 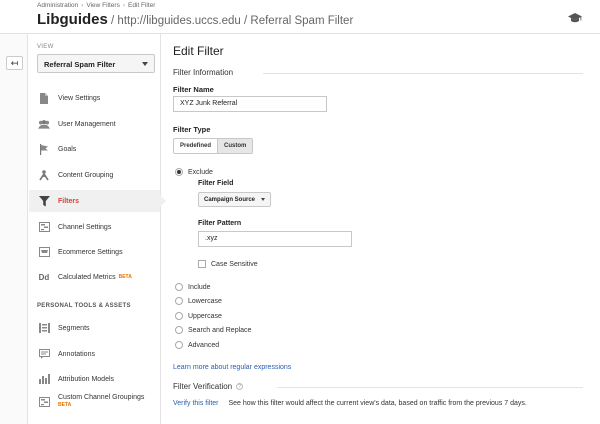 I want to click on sidebar-item-annotations: Annotations, so click(x=94, y=354).